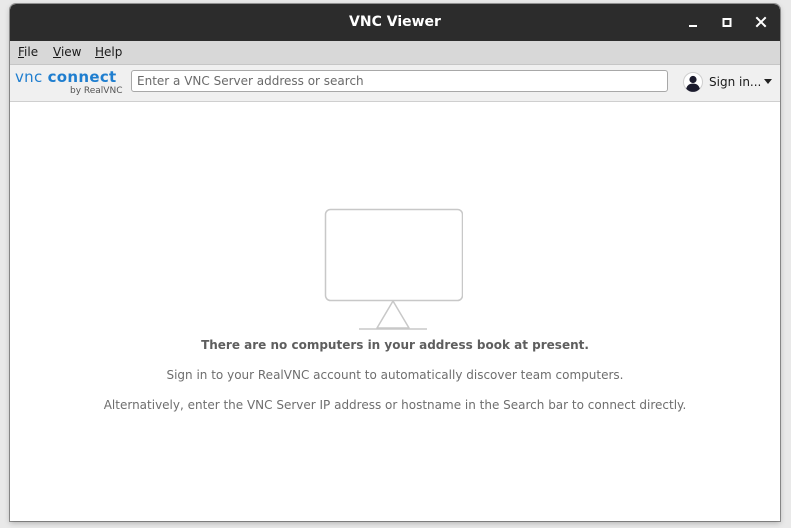 Image resolution: width=791 pixels, height=528 pixels. Describe the element at coordinates (393, 269) in the screenshot. I see `monitor-icon` at that location.